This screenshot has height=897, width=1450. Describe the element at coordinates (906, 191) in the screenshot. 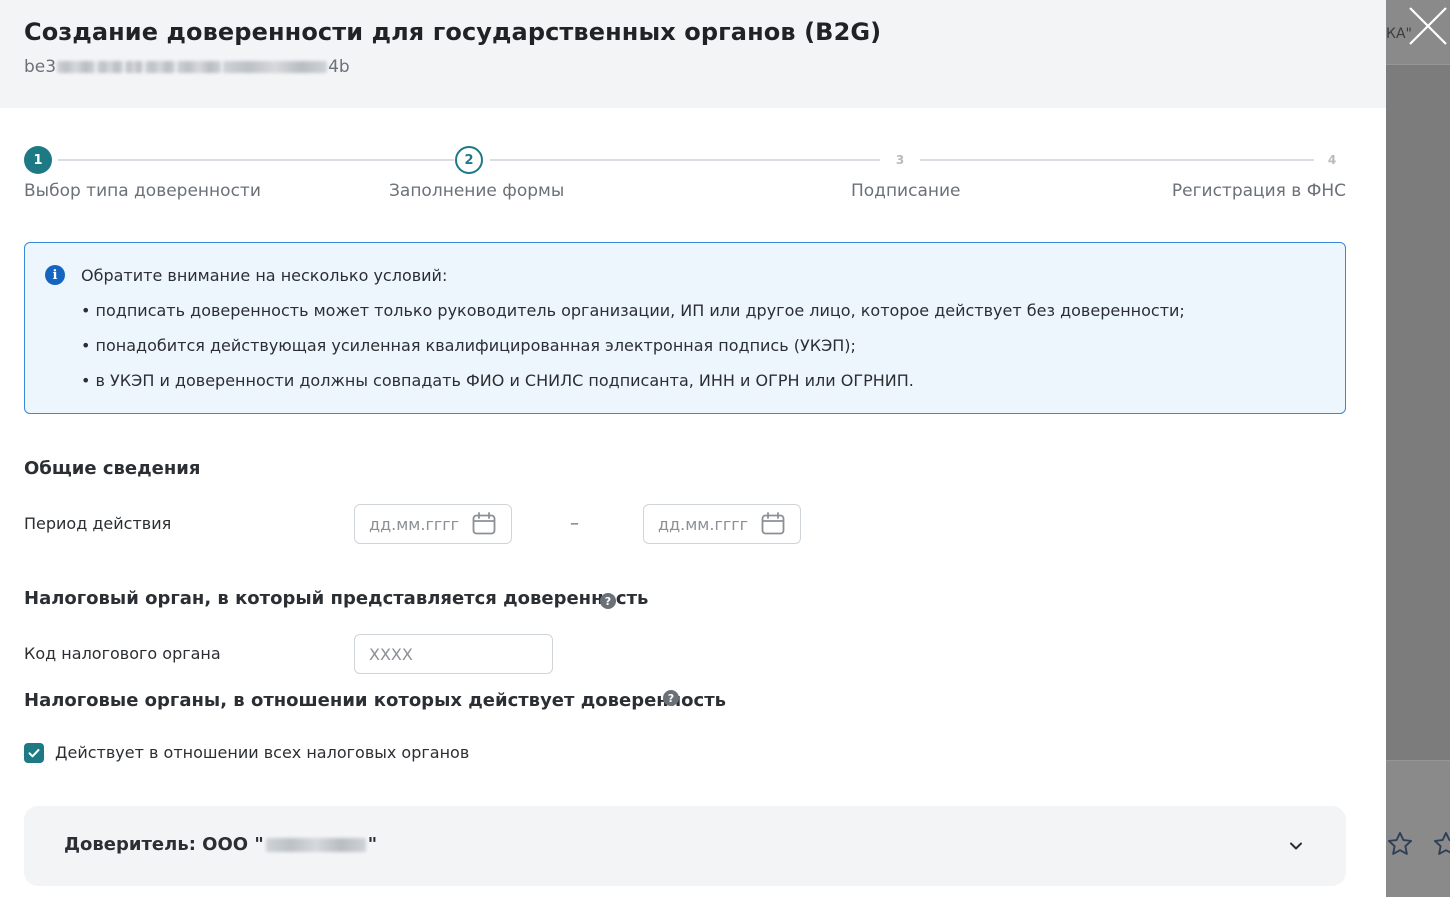

I see `step-3-label: Подписание` at that location.